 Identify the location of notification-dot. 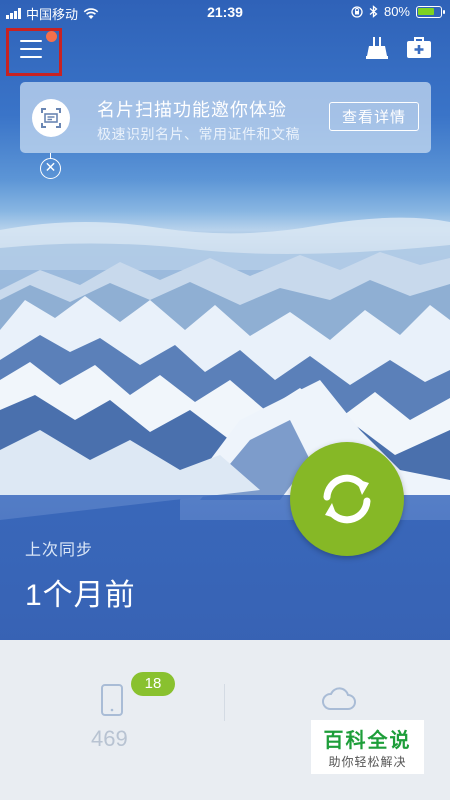
(51, 36).